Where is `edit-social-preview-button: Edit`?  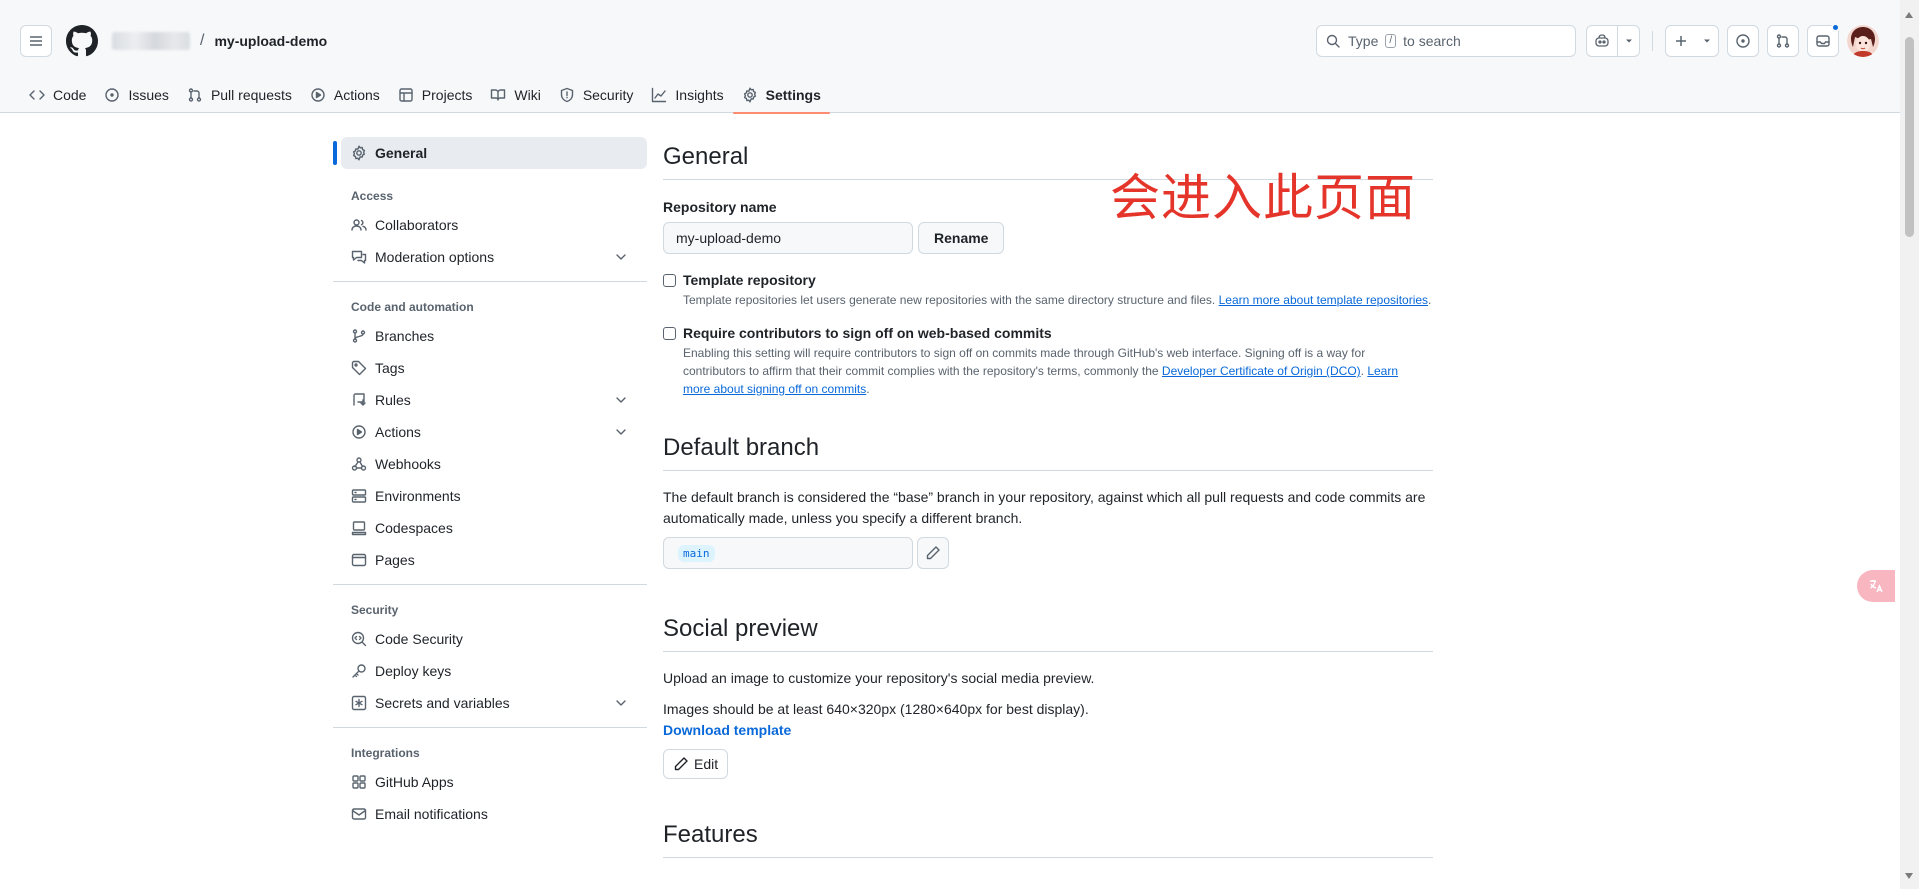
edit-social-preview-button: Edit is located at coordinates (696, 764).